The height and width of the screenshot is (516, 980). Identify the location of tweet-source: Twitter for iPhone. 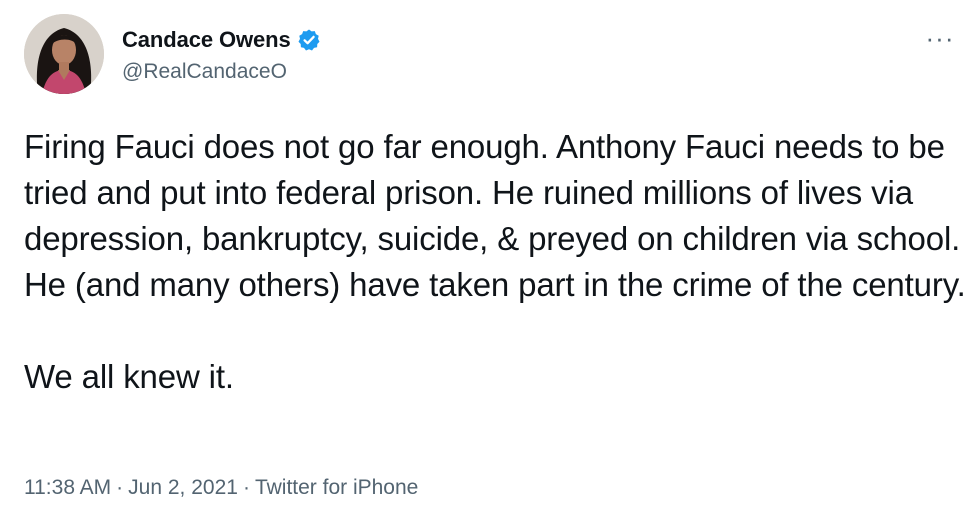
(336, 488).